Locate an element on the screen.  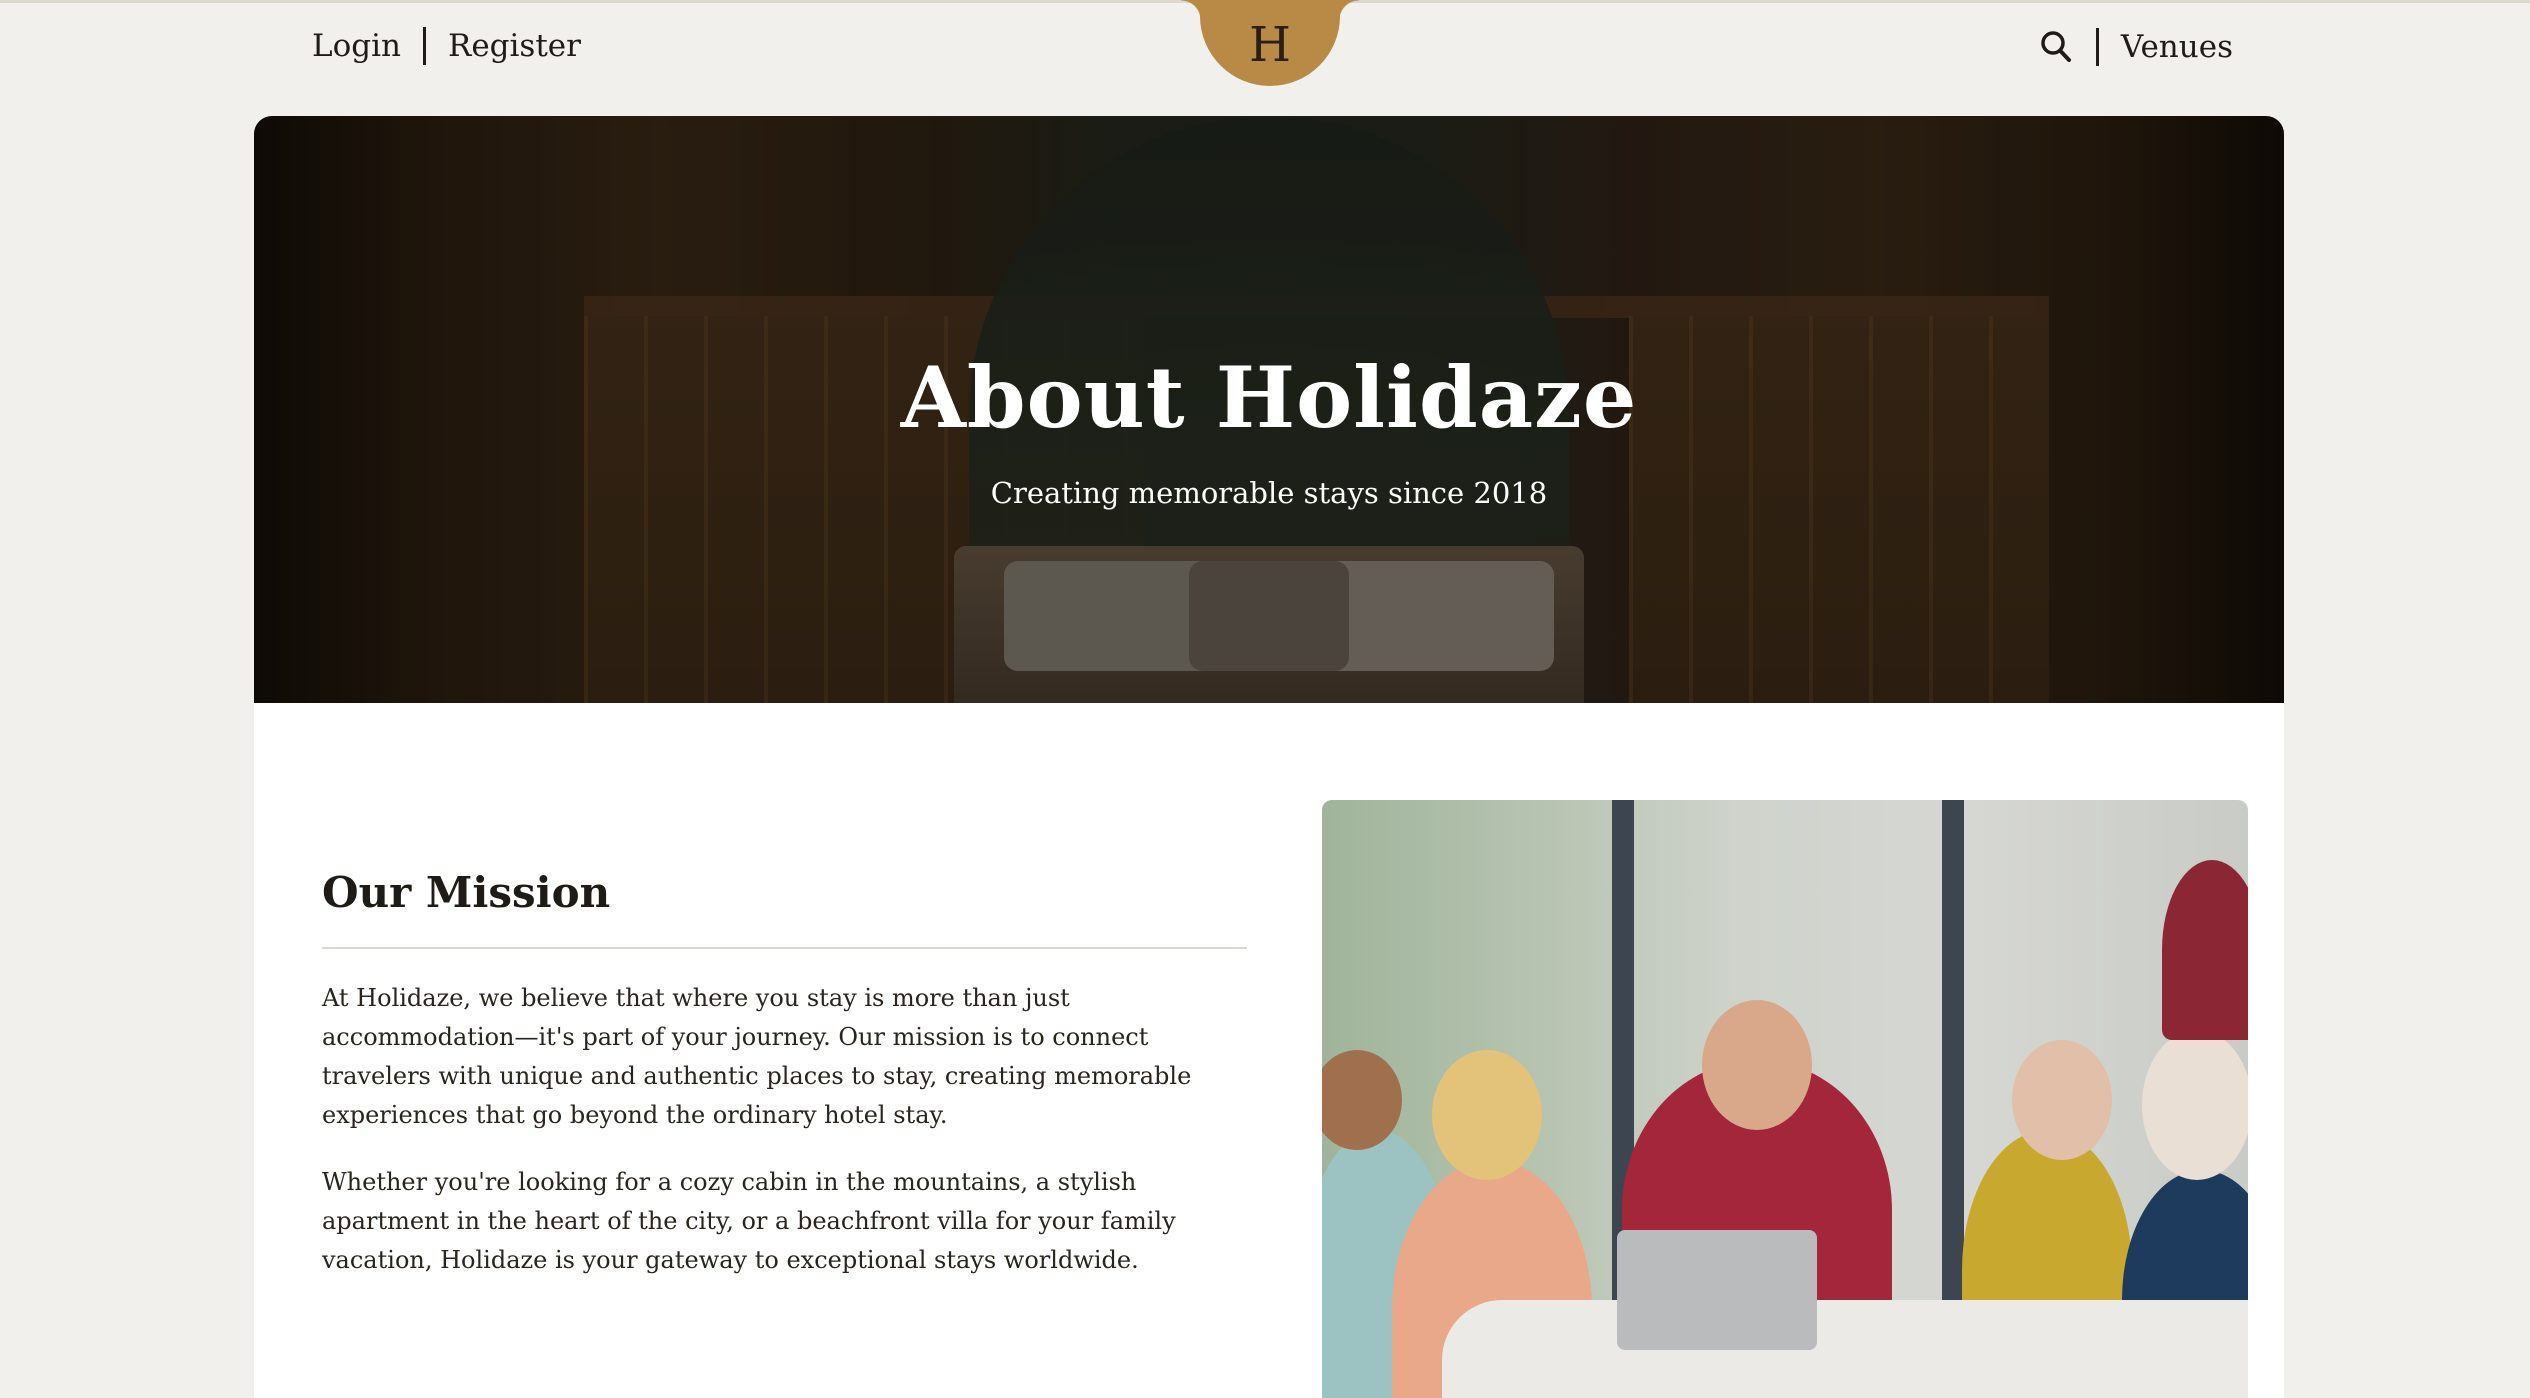
photo-table is located at coordinates (1845, 1349).